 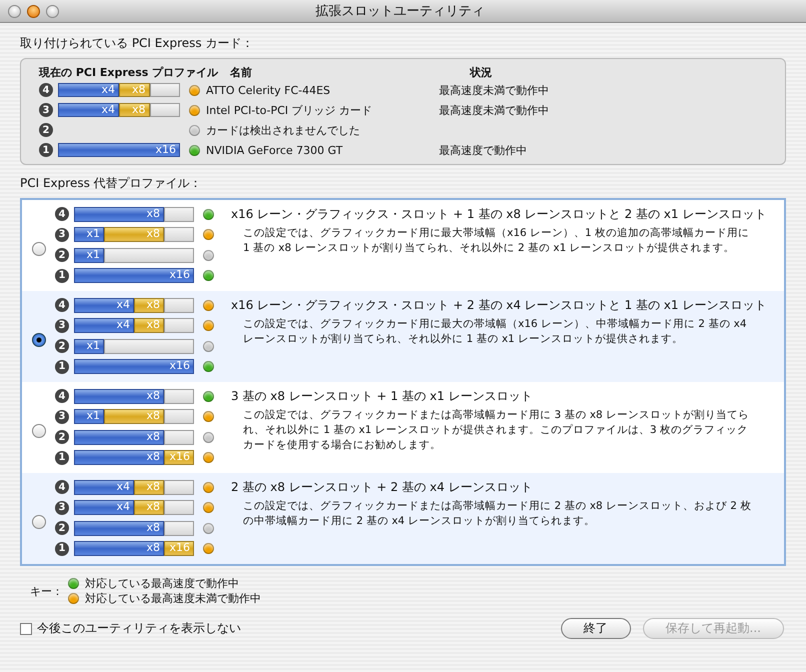 I want to click on legend-text: 対応している最高速度未満で動作中, so click(x=173, y=598).